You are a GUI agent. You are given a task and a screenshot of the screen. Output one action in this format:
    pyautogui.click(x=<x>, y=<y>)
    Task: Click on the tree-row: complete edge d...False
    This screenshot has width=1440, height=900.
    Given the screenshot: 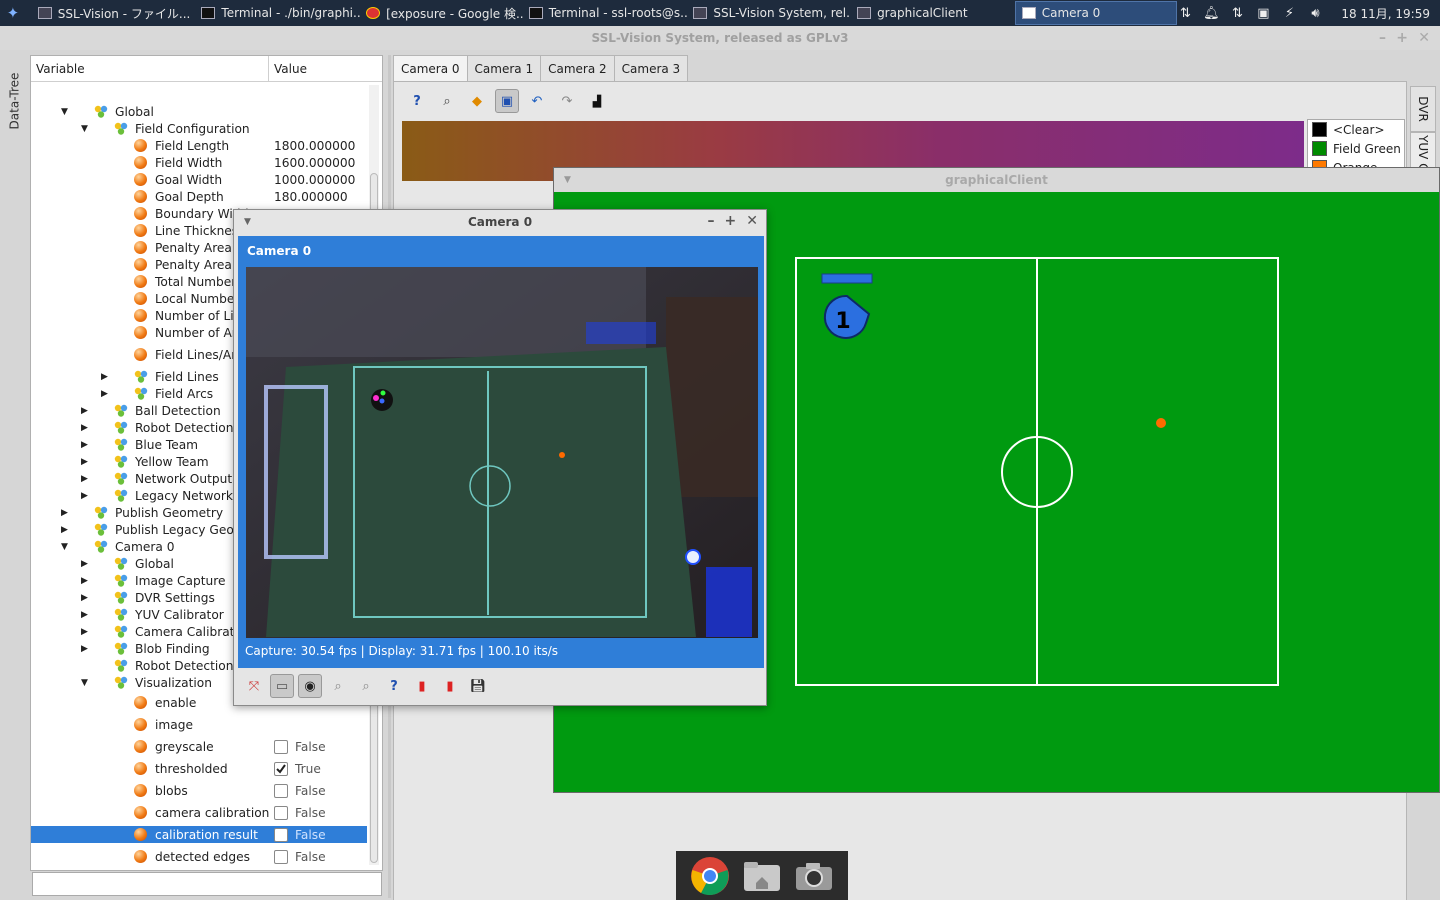 What is the action you would take?
    pyautogui.click(x=199, y=870)
    